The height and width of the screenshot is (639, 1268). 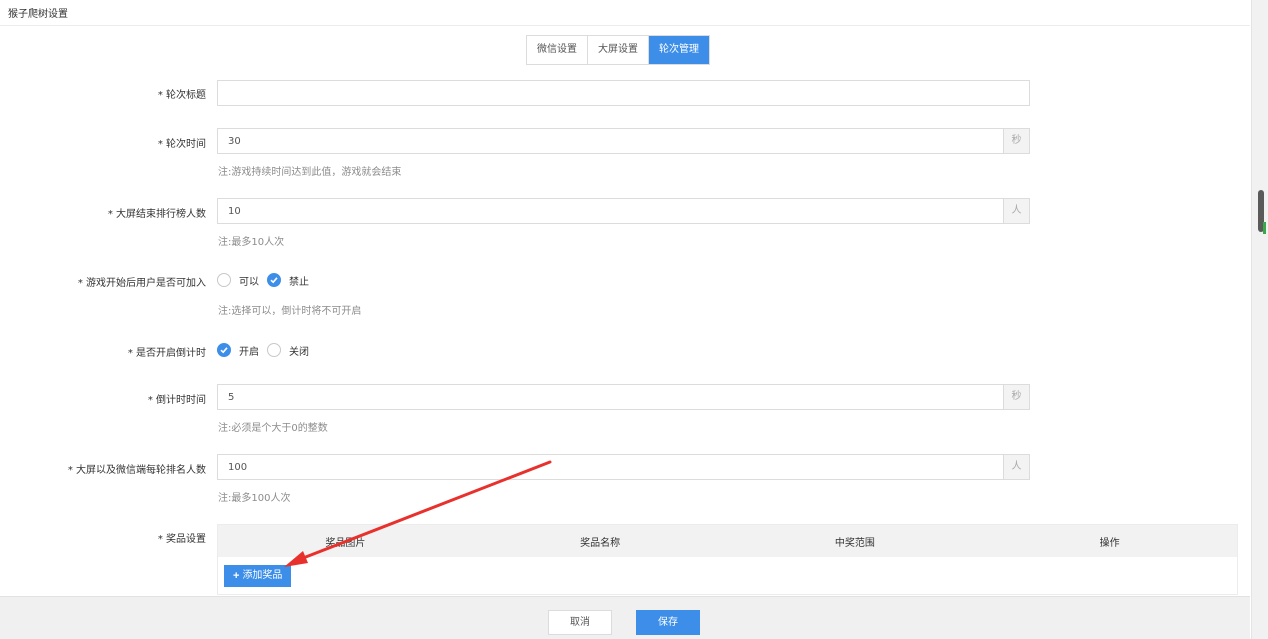 I want to click on radio-countdown-on, so click(x=224, y=350).